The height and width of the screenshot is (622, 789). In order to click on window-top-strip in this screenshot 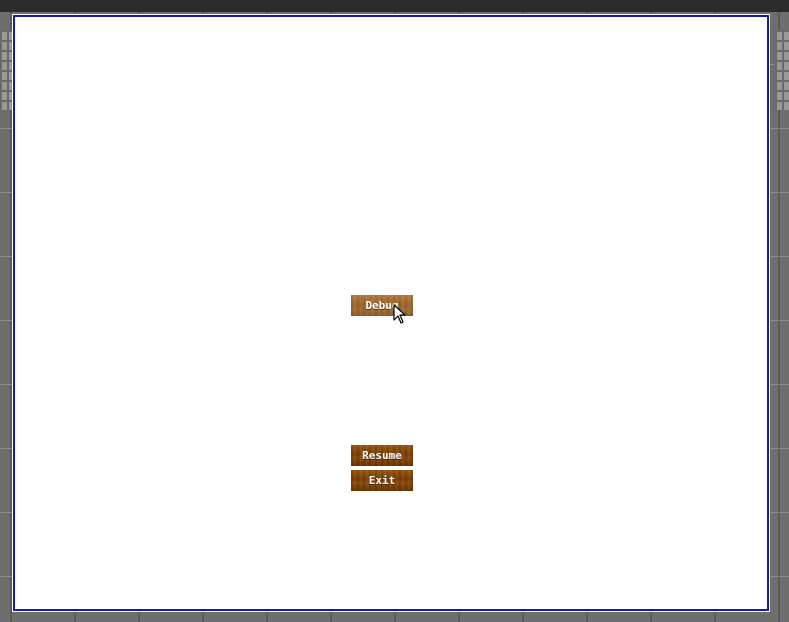, I will do `click(394, 6)`.